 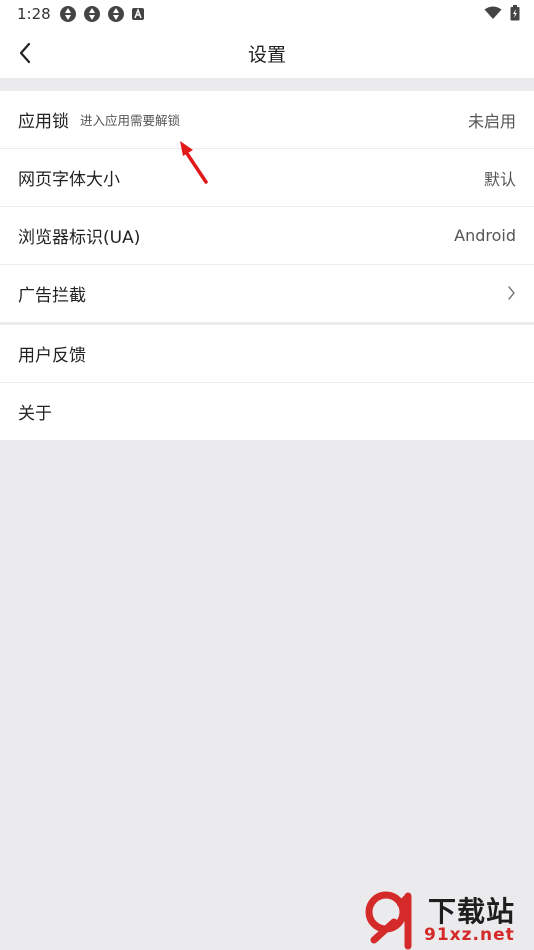 What do you see at coordinates (79, 238) in the screenshot?
I see `setting-label: 浏览器标识(UA)` at bounding box center [79, 238].